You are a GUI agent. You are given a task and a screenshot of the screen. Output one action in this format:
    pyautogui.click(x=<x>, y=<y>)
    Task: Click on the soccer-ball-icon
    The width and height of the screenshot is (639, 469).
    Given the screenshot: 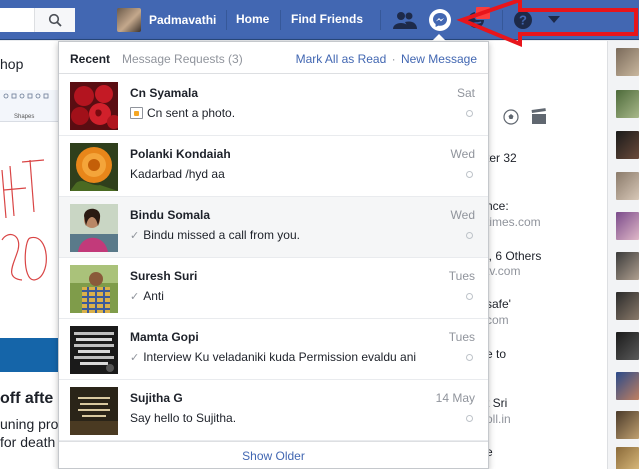 What is the action you would take?
    pyautogui.click(x=511, y=117)
    